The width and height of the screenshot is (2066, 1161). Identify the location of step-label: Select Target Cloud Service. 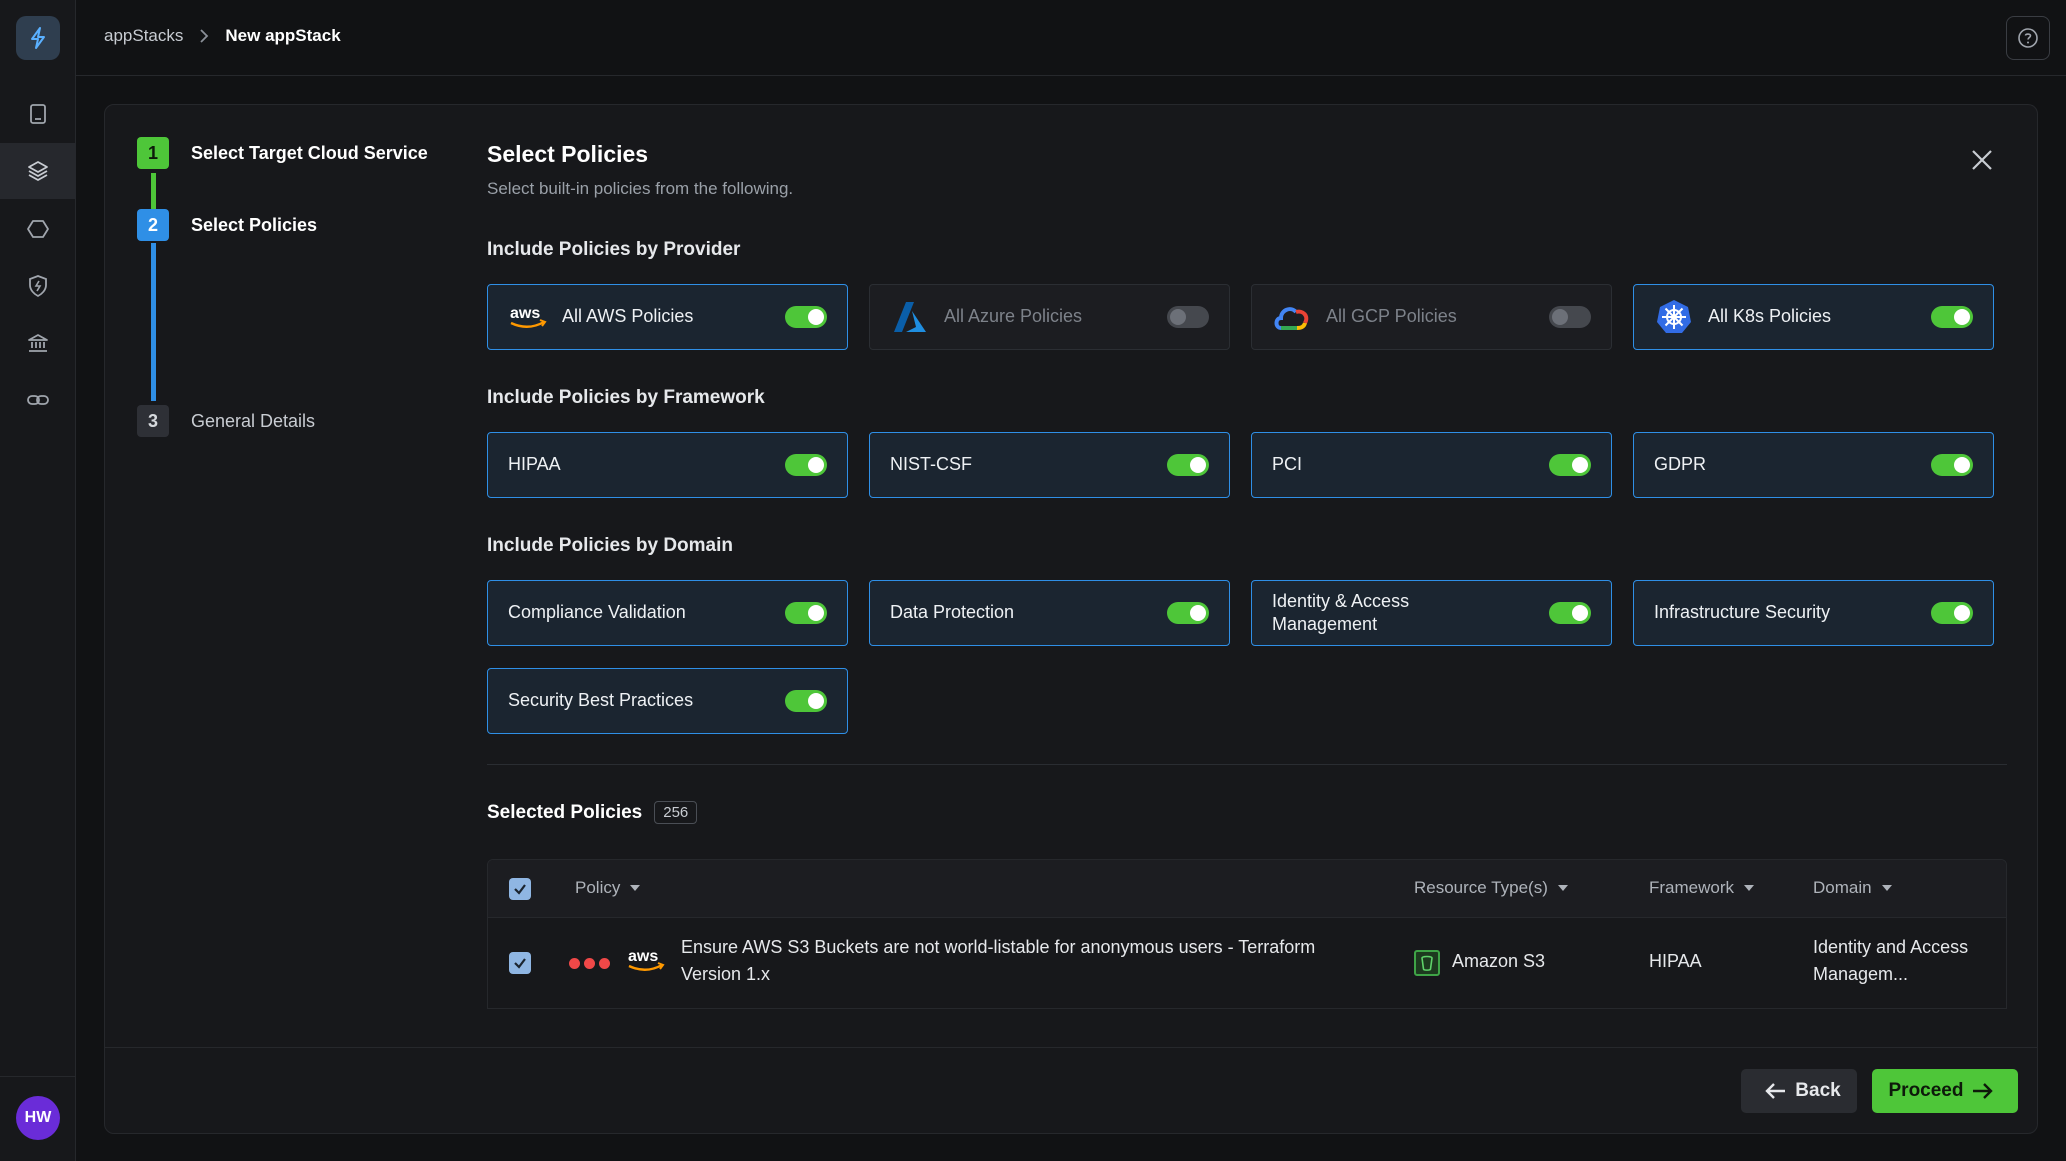
(309, 152).